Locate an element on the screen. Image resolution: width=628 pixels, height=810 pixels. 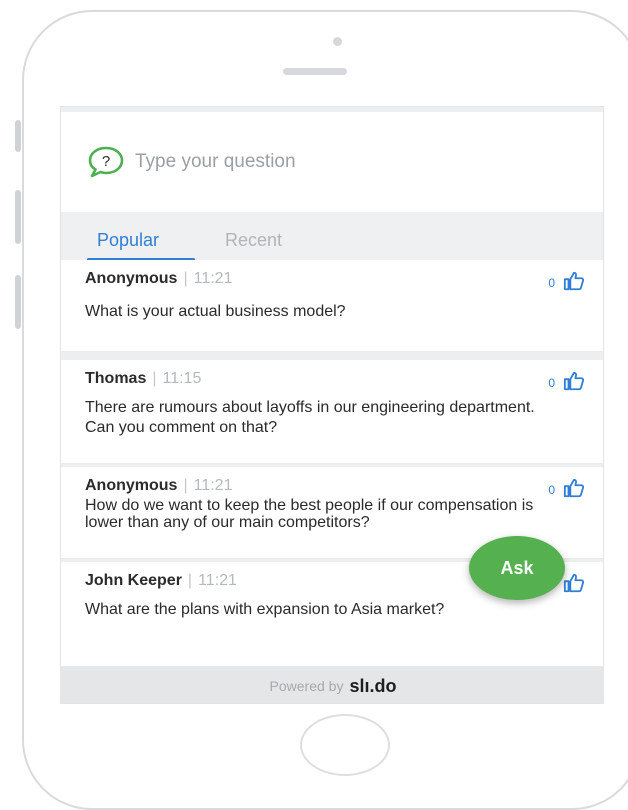
side-button-volume-down is located at coordinates (18, 302).